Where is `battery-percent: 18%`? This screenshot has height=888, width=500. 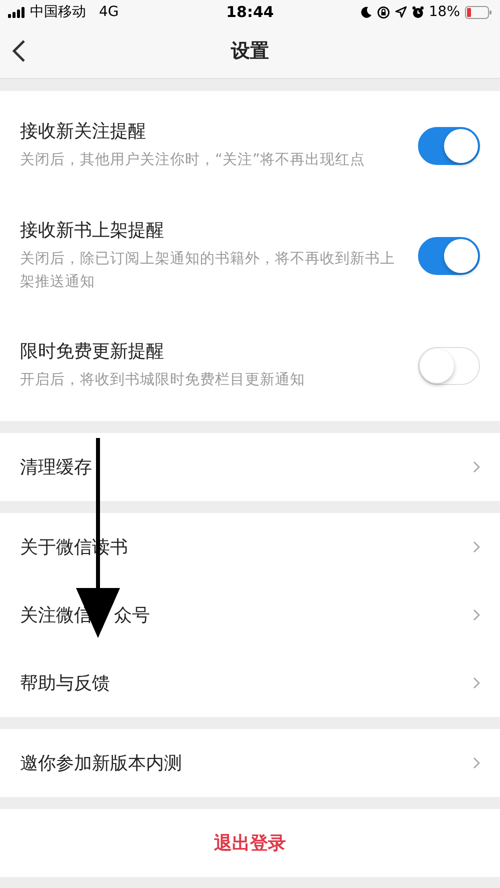
battery-percent: 18% is located at coordinates (444, 12).